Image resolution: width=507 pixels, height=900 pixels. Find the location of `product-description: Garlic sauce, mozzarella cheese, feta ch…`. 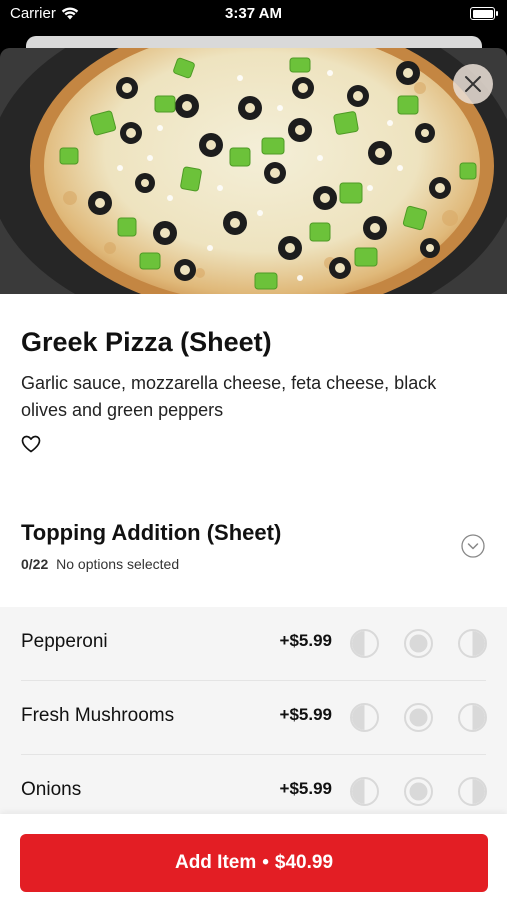

product-description: Garlic sauce, mozzarella cheese, feta ch… is located at coordinates (229, 396).